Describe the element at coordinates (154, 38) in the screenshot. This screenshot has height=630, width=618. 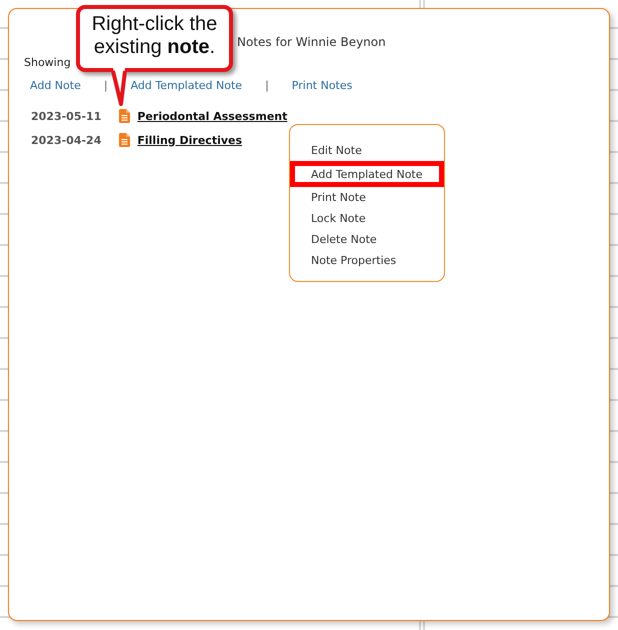
I see `instruction-callout: Right-click the existing note.` at that location.